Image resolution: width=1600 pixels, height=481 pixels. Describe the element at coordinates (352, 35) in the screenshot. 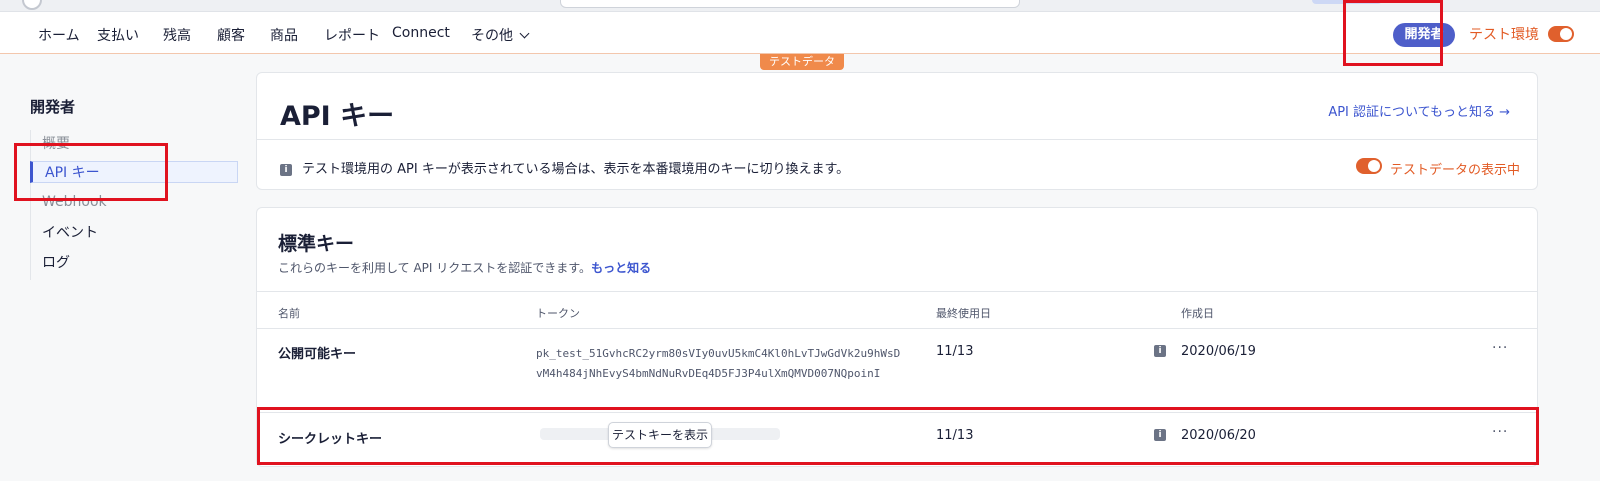

I see `nav-item-reports: レポート` at that location.